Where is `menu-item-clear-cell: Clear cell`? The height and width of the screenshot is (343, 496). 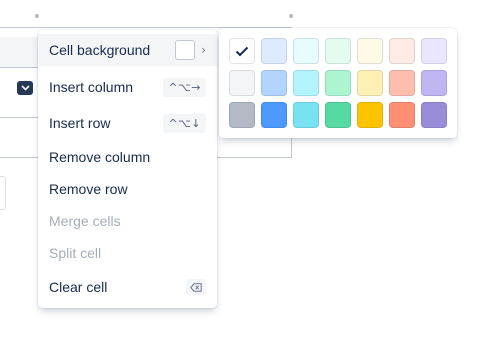 menu-item-clear-cell: Clear cell is located at coordinates (127, 287).